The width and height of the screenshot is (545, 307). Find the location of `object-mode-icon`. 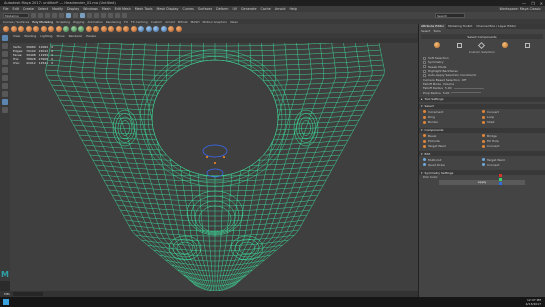

object-mode-icon is located at coordinates (436, 45).